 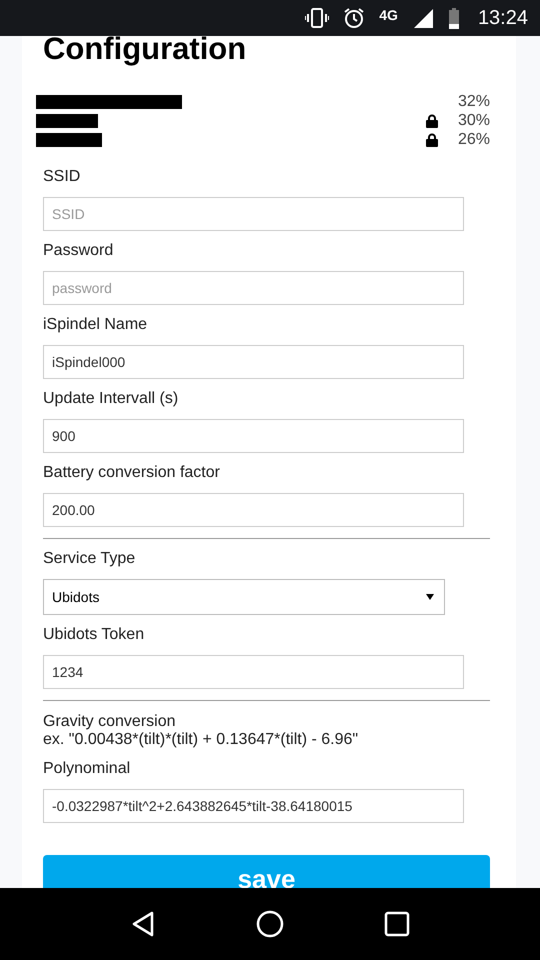 I want to click on note-text: Gravity conversion, so click(x=109, y=722).